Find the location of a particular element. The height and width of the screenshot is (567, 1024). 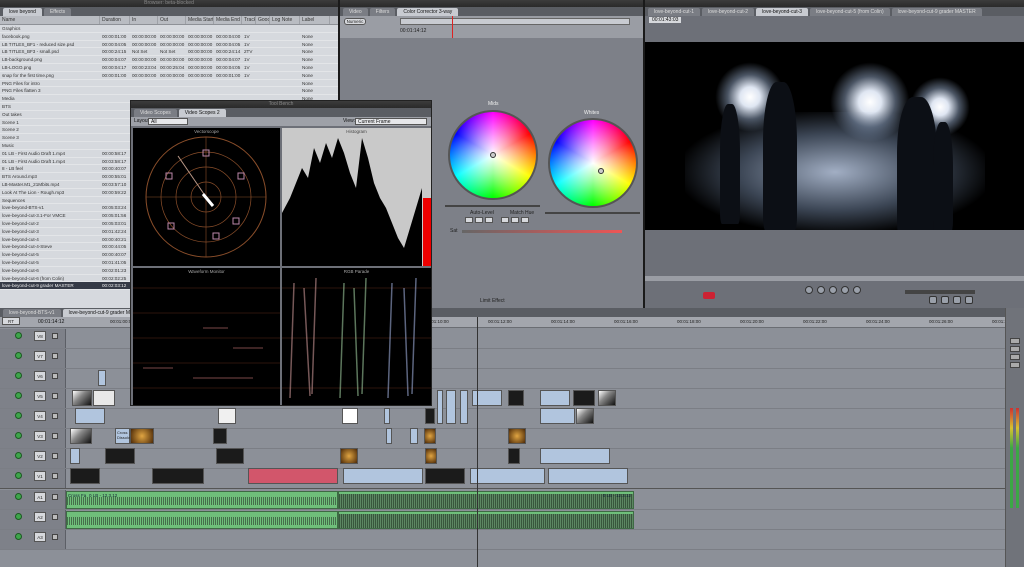

track-name: A1 is located at coordinates (40, 497).